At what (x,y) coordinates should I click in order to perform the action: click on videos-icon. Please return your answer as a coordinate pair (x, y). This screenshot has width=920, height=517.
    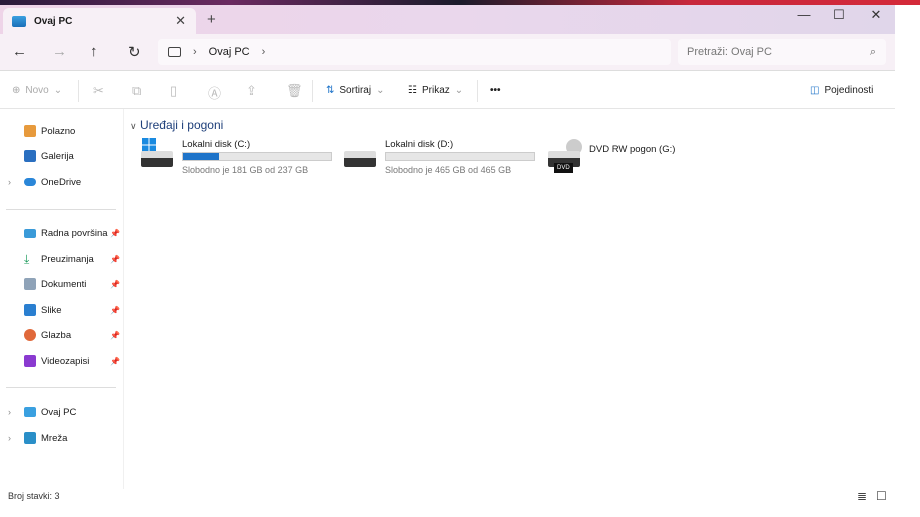
    Looking at the image, I should click on (30, 361).